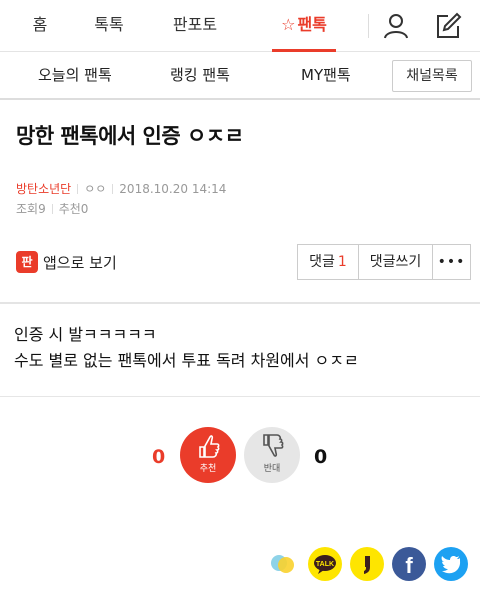 This screenshot has width=480, height=606. Describe the element at coordinates (109, 26) in the screenshot. I see `tab-toktok: 톡톡` at that location.